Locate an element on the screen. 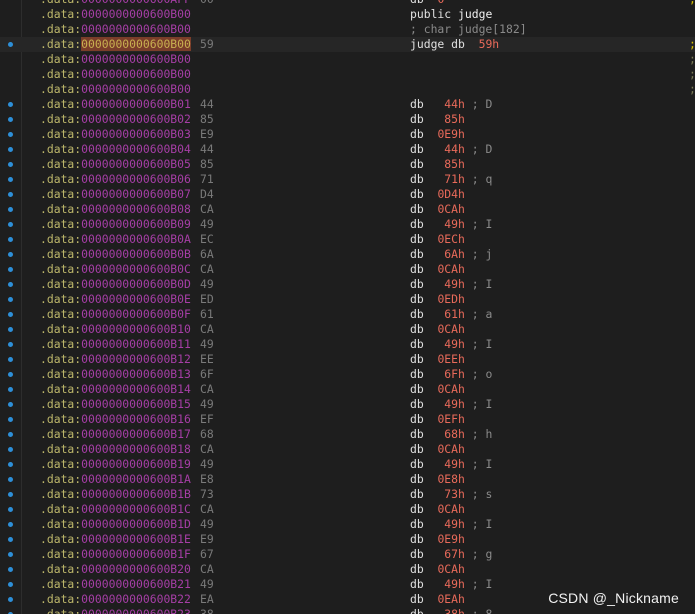  instruction: db 71h ; q is located at coordinates (451, 179).